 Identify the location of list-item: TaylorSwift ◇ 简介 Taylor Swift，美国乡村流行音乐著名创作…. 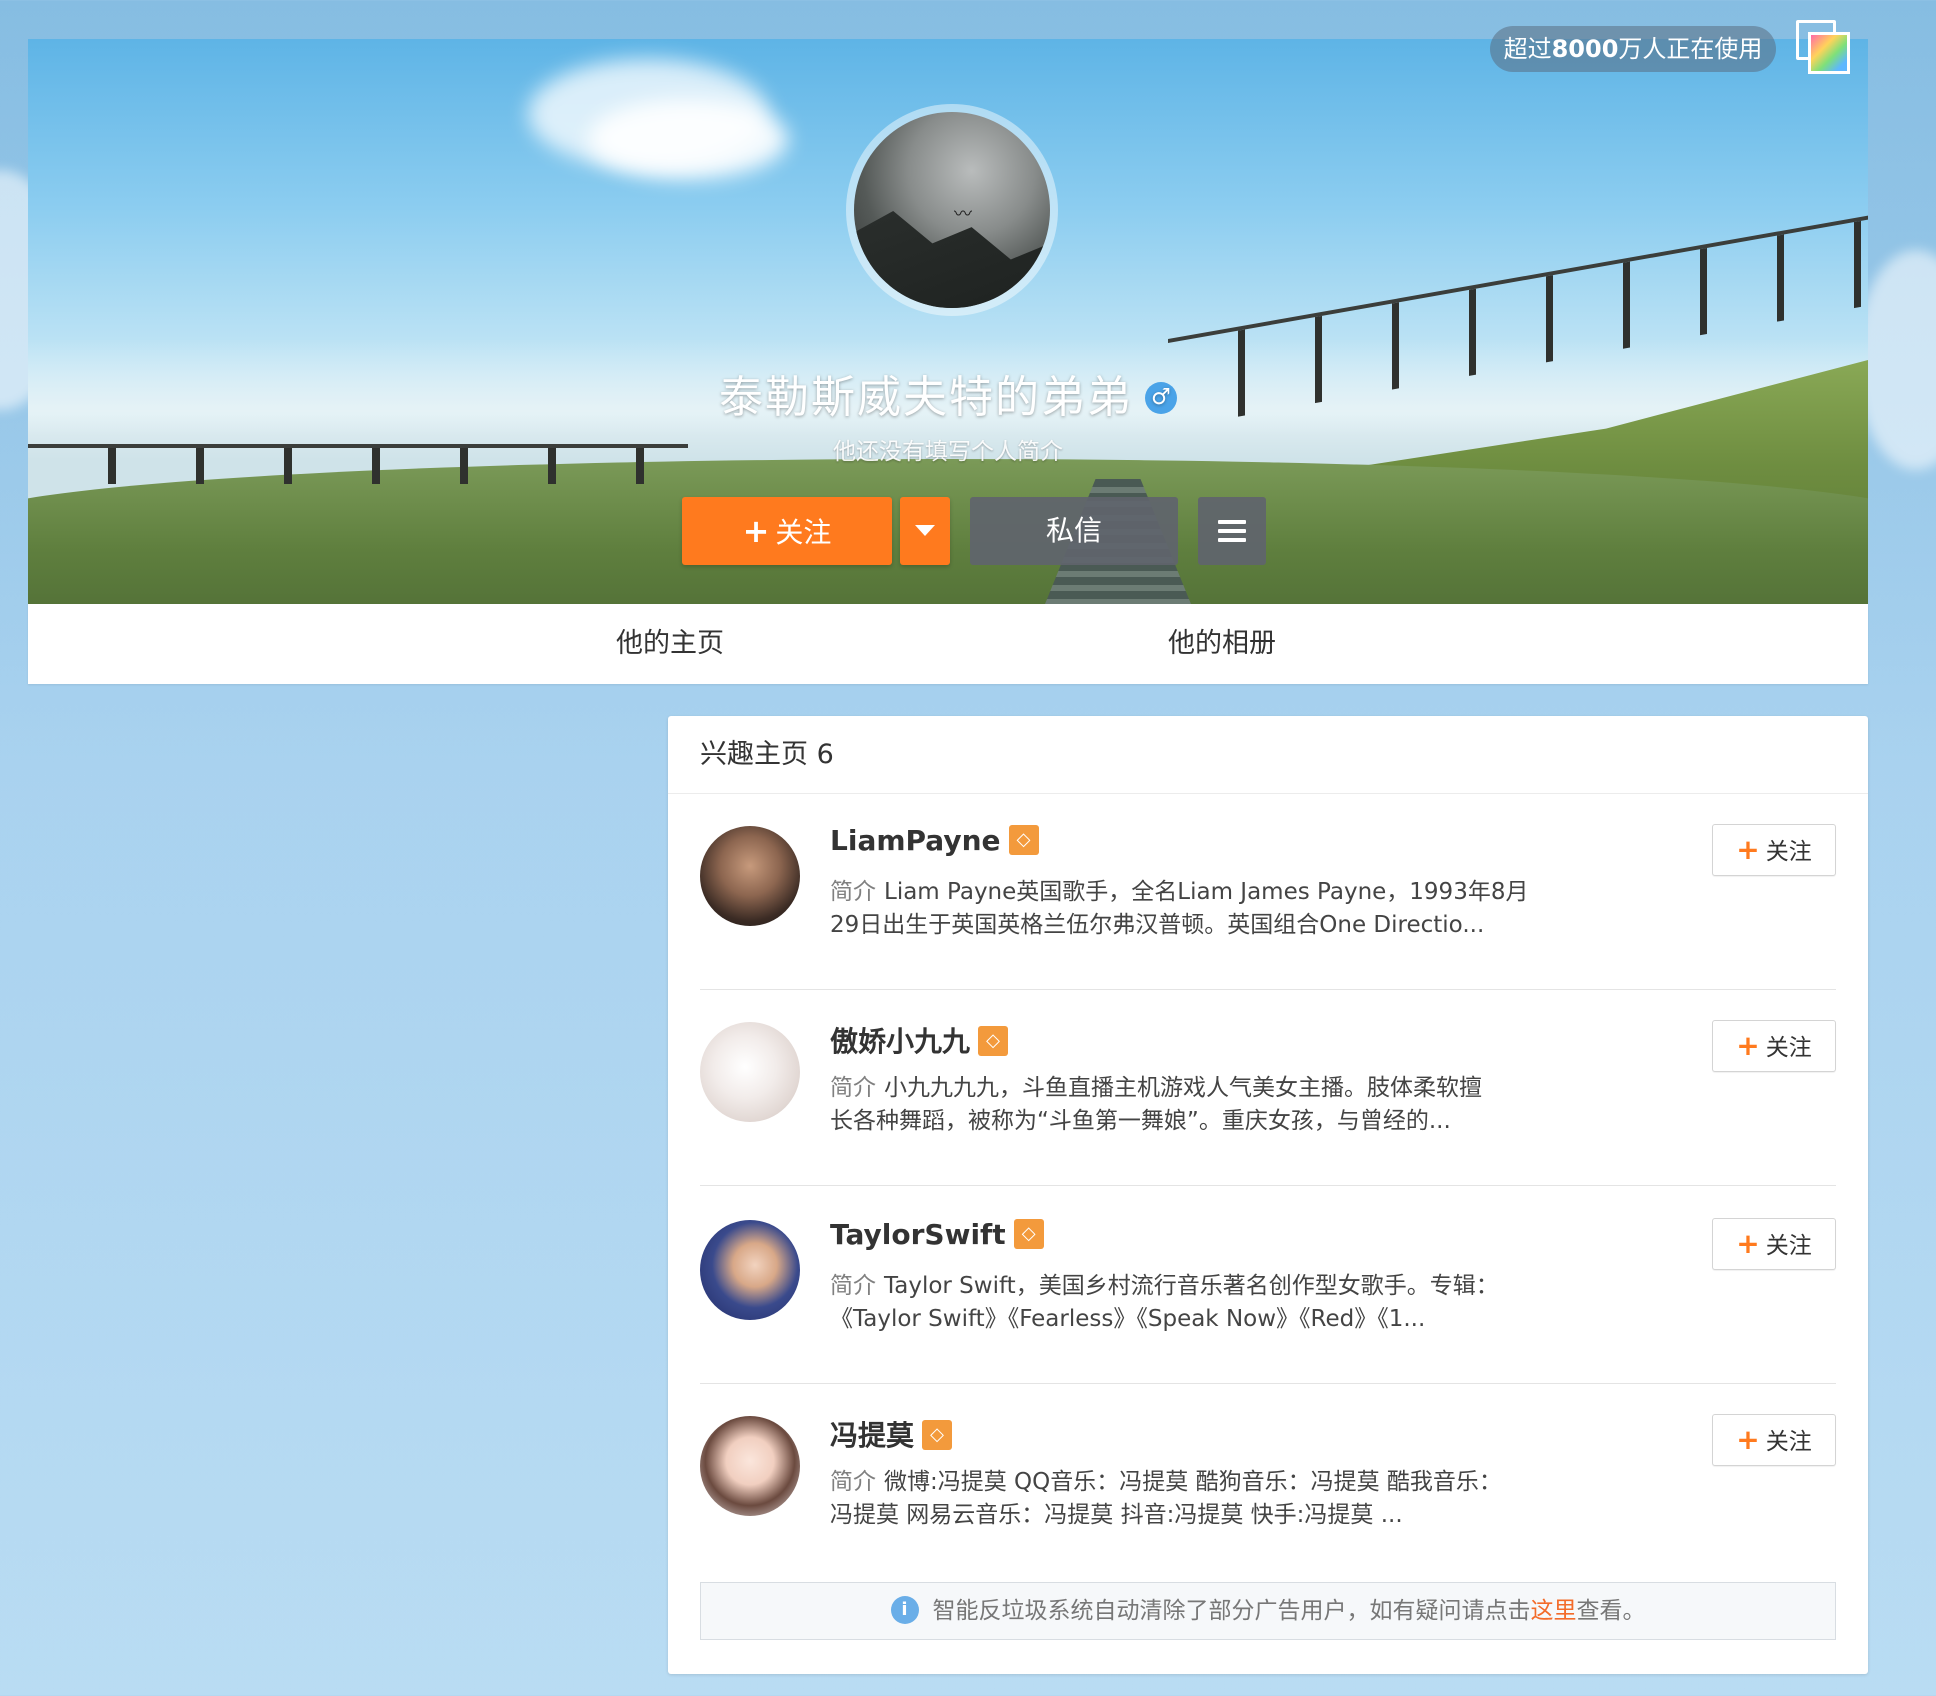
(1268, 1286).